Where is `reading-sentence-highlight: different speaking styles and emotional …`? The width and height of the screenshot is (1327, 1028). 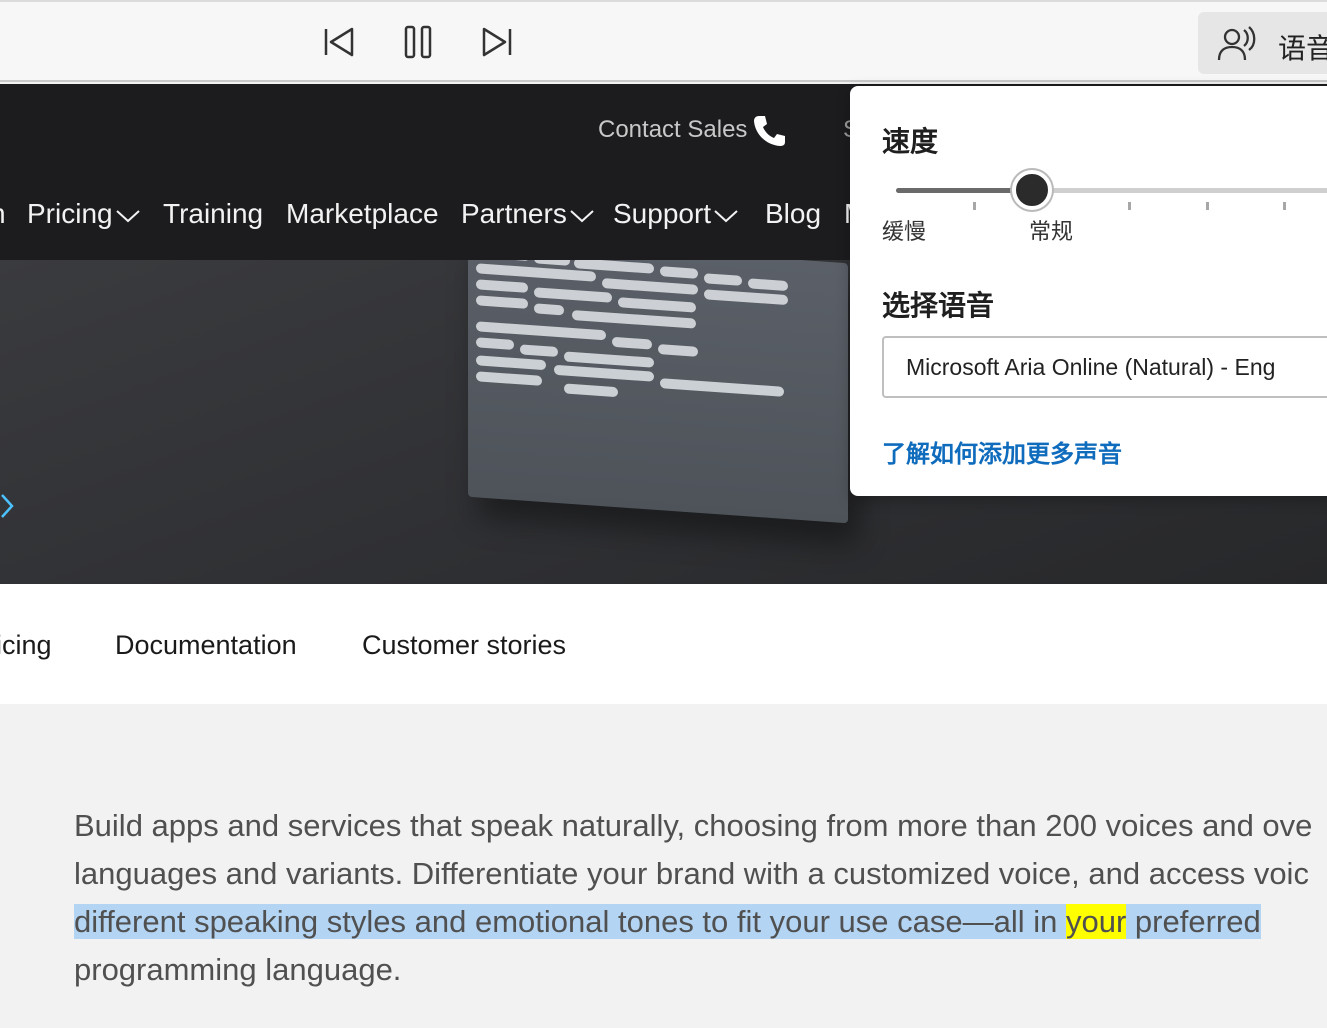 reading-sentence-highlight: different speaking styles and emotional … is located at coordinates (570, 921).